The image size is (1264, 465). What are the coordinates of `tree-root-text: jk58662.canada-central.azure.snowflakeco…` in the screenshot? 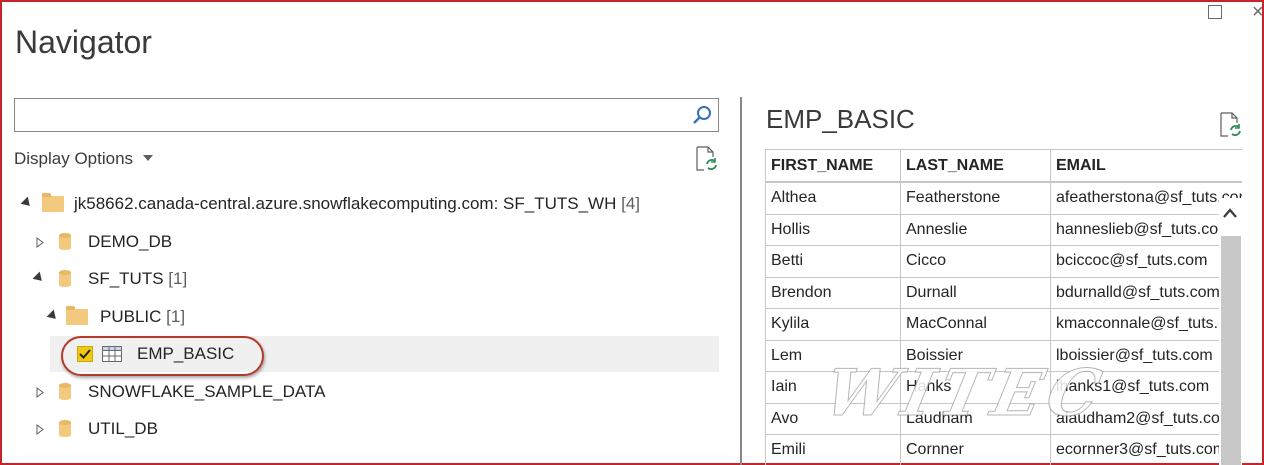 It's located at (357, 204).